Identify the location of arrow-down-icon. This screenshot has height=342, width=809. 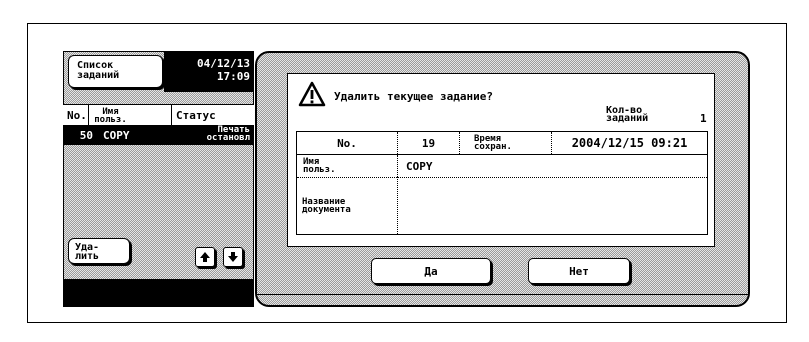
(233, 257).